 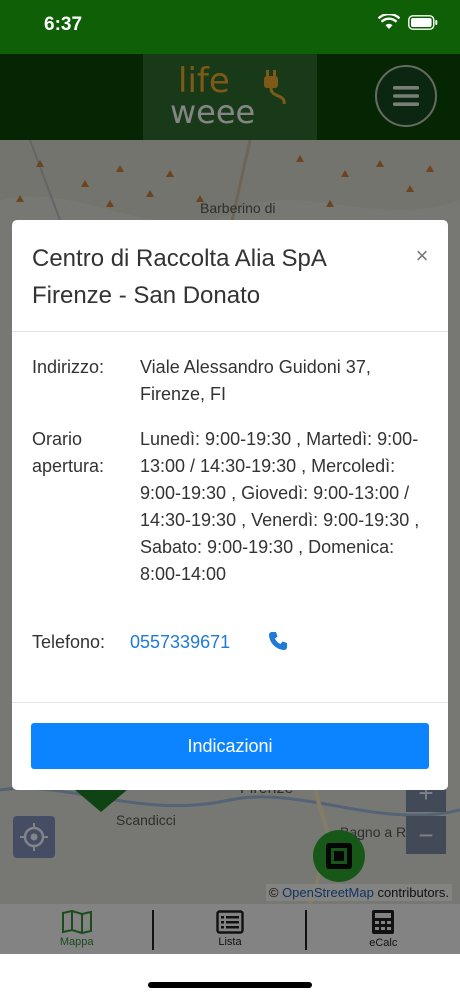 I want to click on phone-link: 0557339671, so click(x=190, y=642).